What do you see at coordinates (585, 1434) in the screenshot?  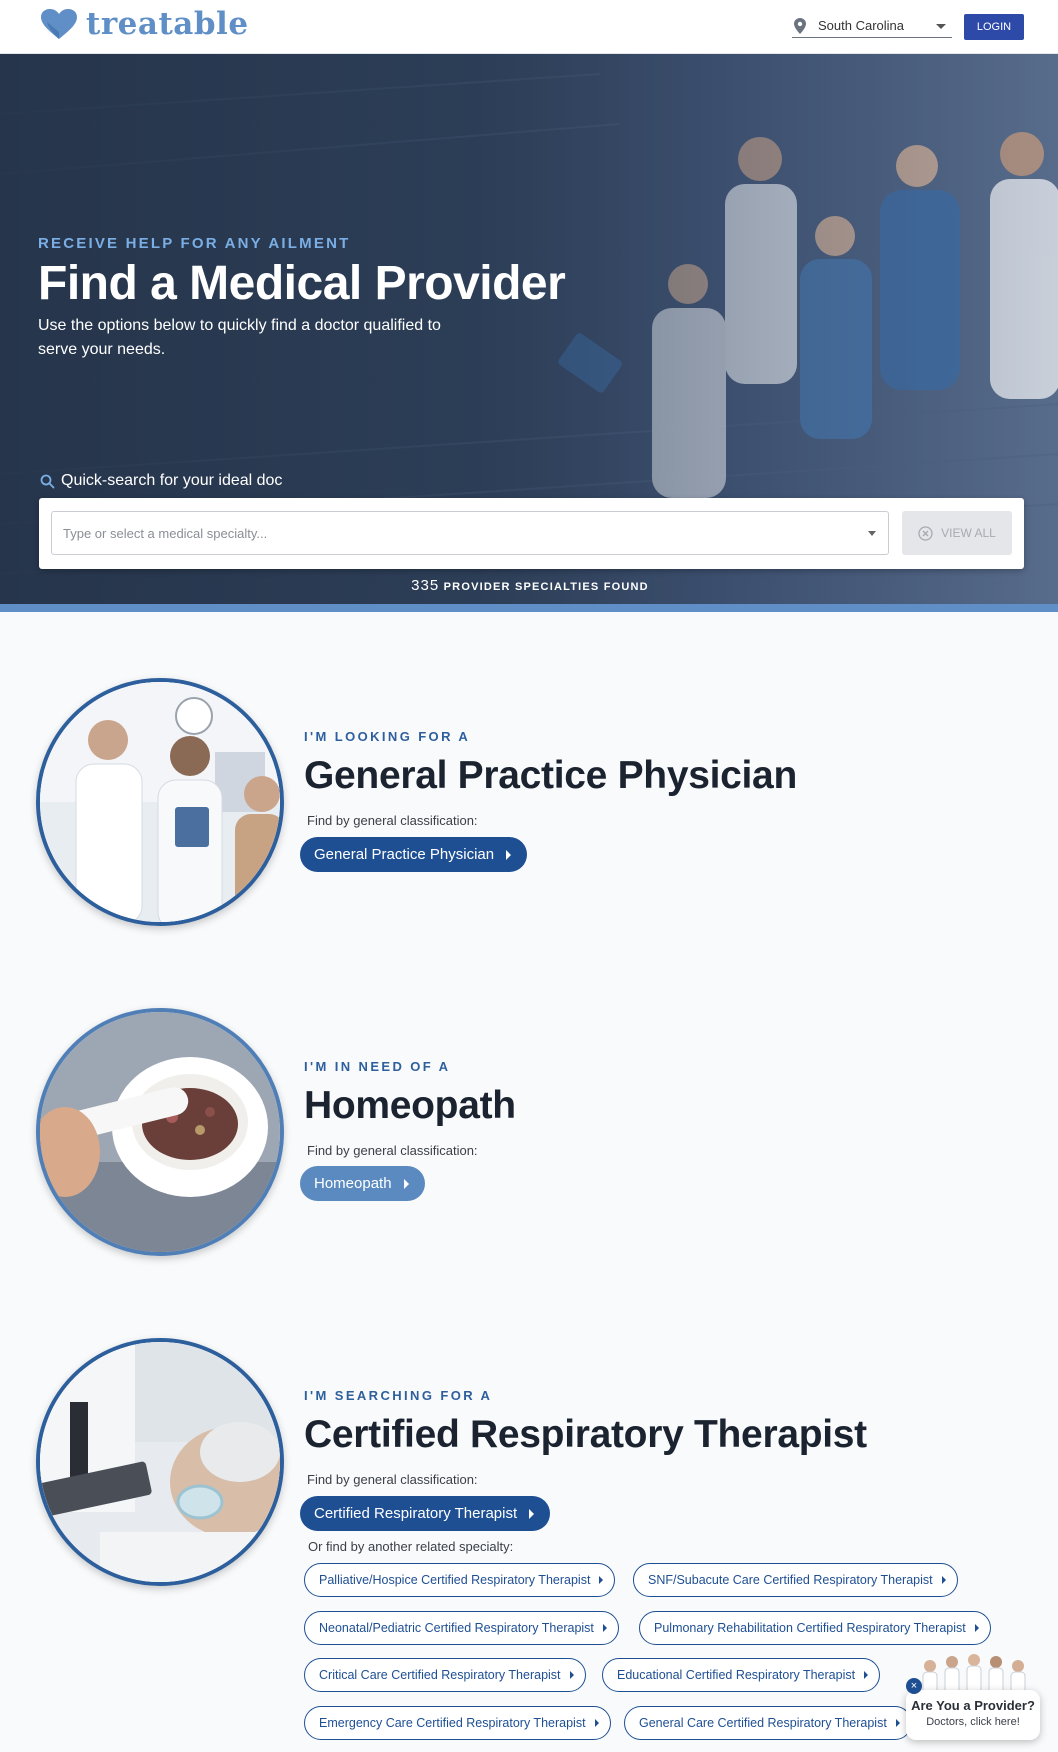 I see `section-title: Certified Respiratory Therapist` at bounding box center [585, 1434].